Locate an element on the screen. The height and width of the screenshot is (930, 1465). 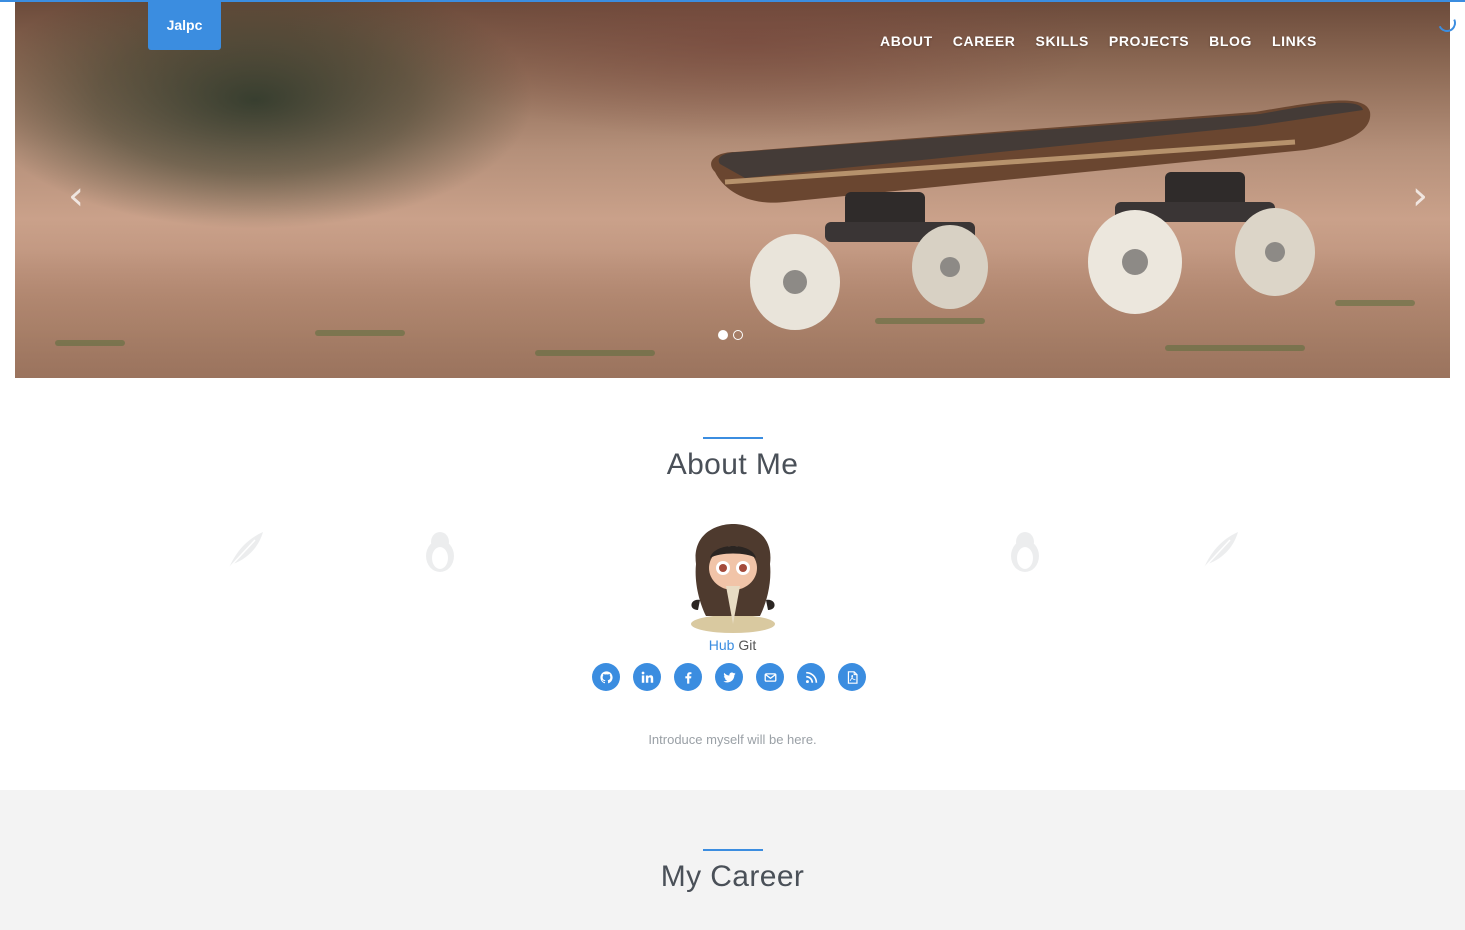
carousel-indicators is located at coordinates (730, 335).